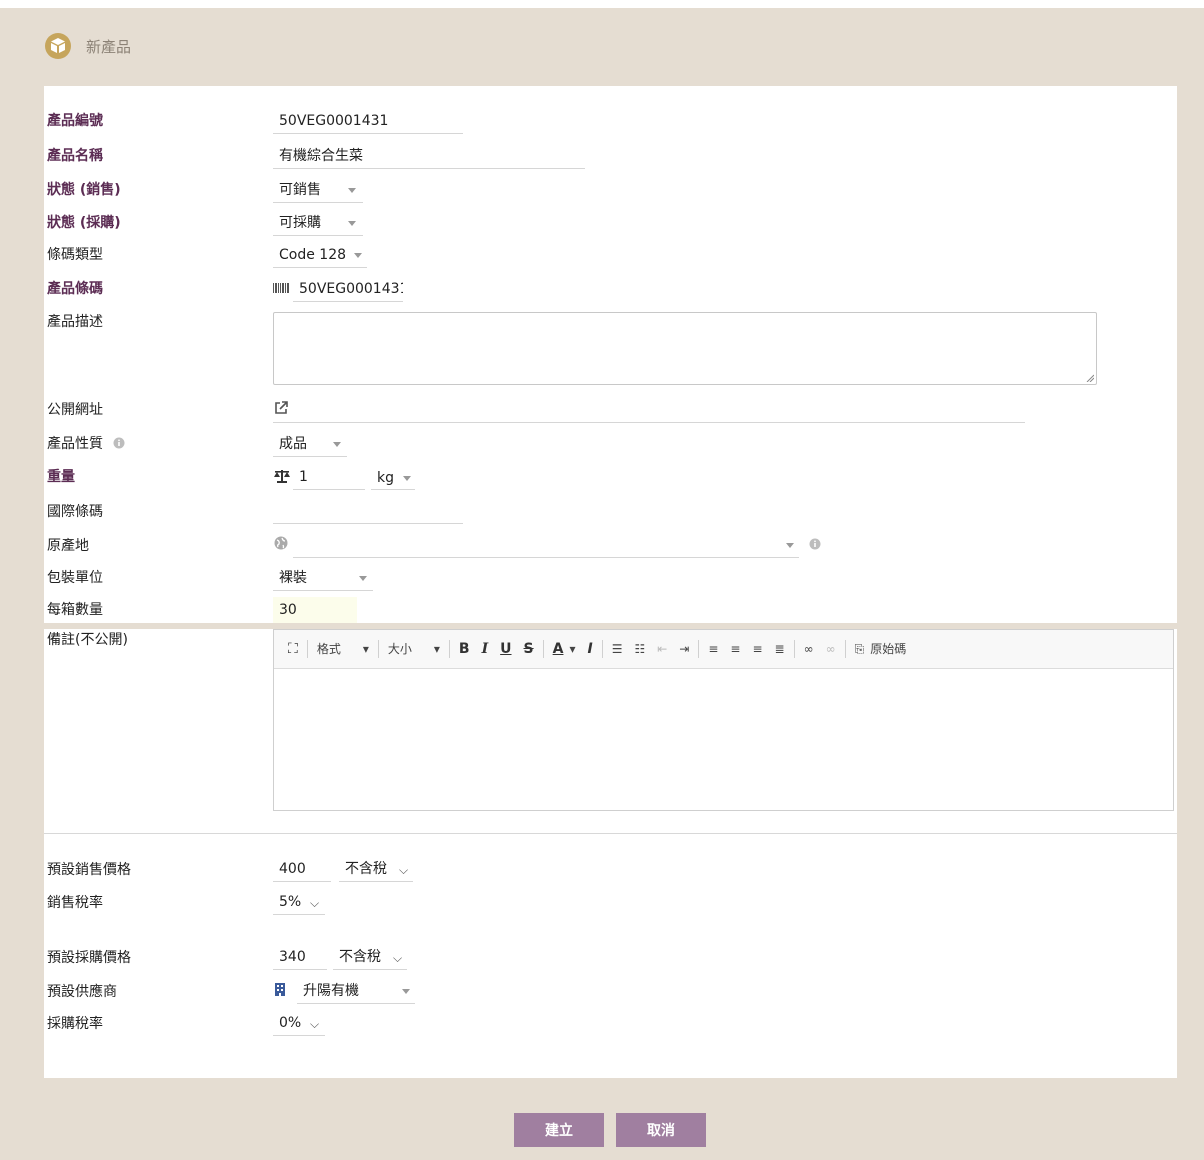 The width and height of the screenshot is (1204, 1160). Describe the element at coordinates (735, 649) in the screenshot. I see `align-center-icon: ≡` at that location.